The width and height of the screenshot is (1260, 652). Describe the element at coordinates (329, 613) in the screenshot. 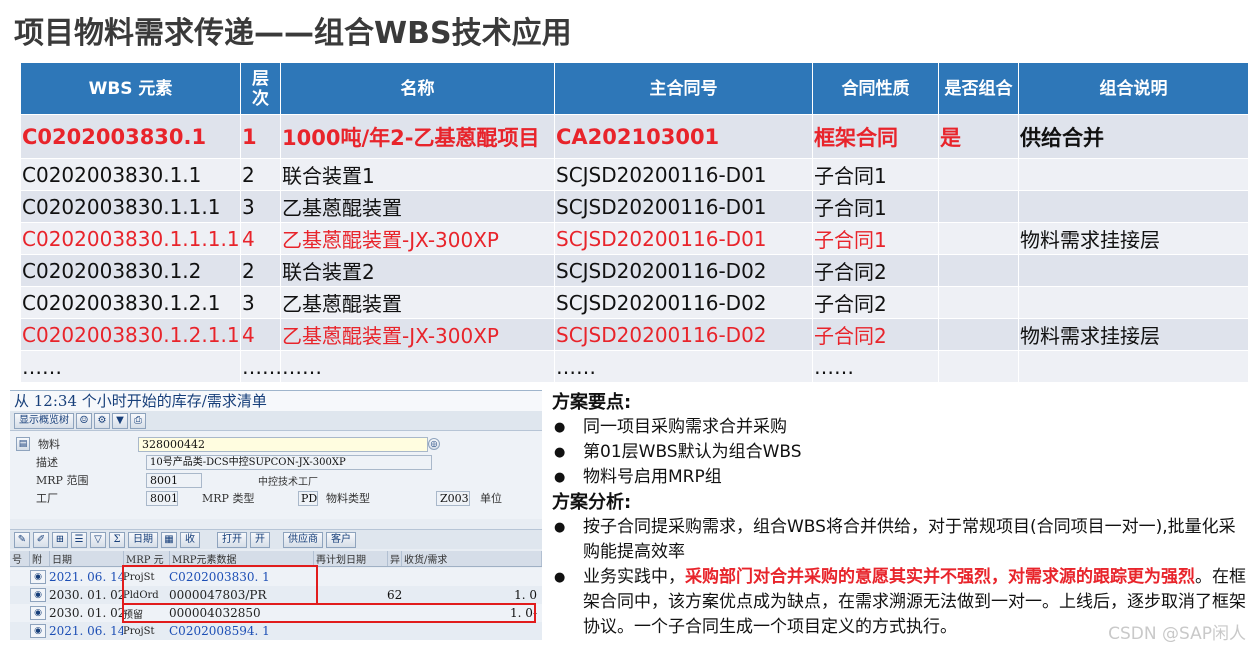

I see `highlight-box-reservation` at that location.